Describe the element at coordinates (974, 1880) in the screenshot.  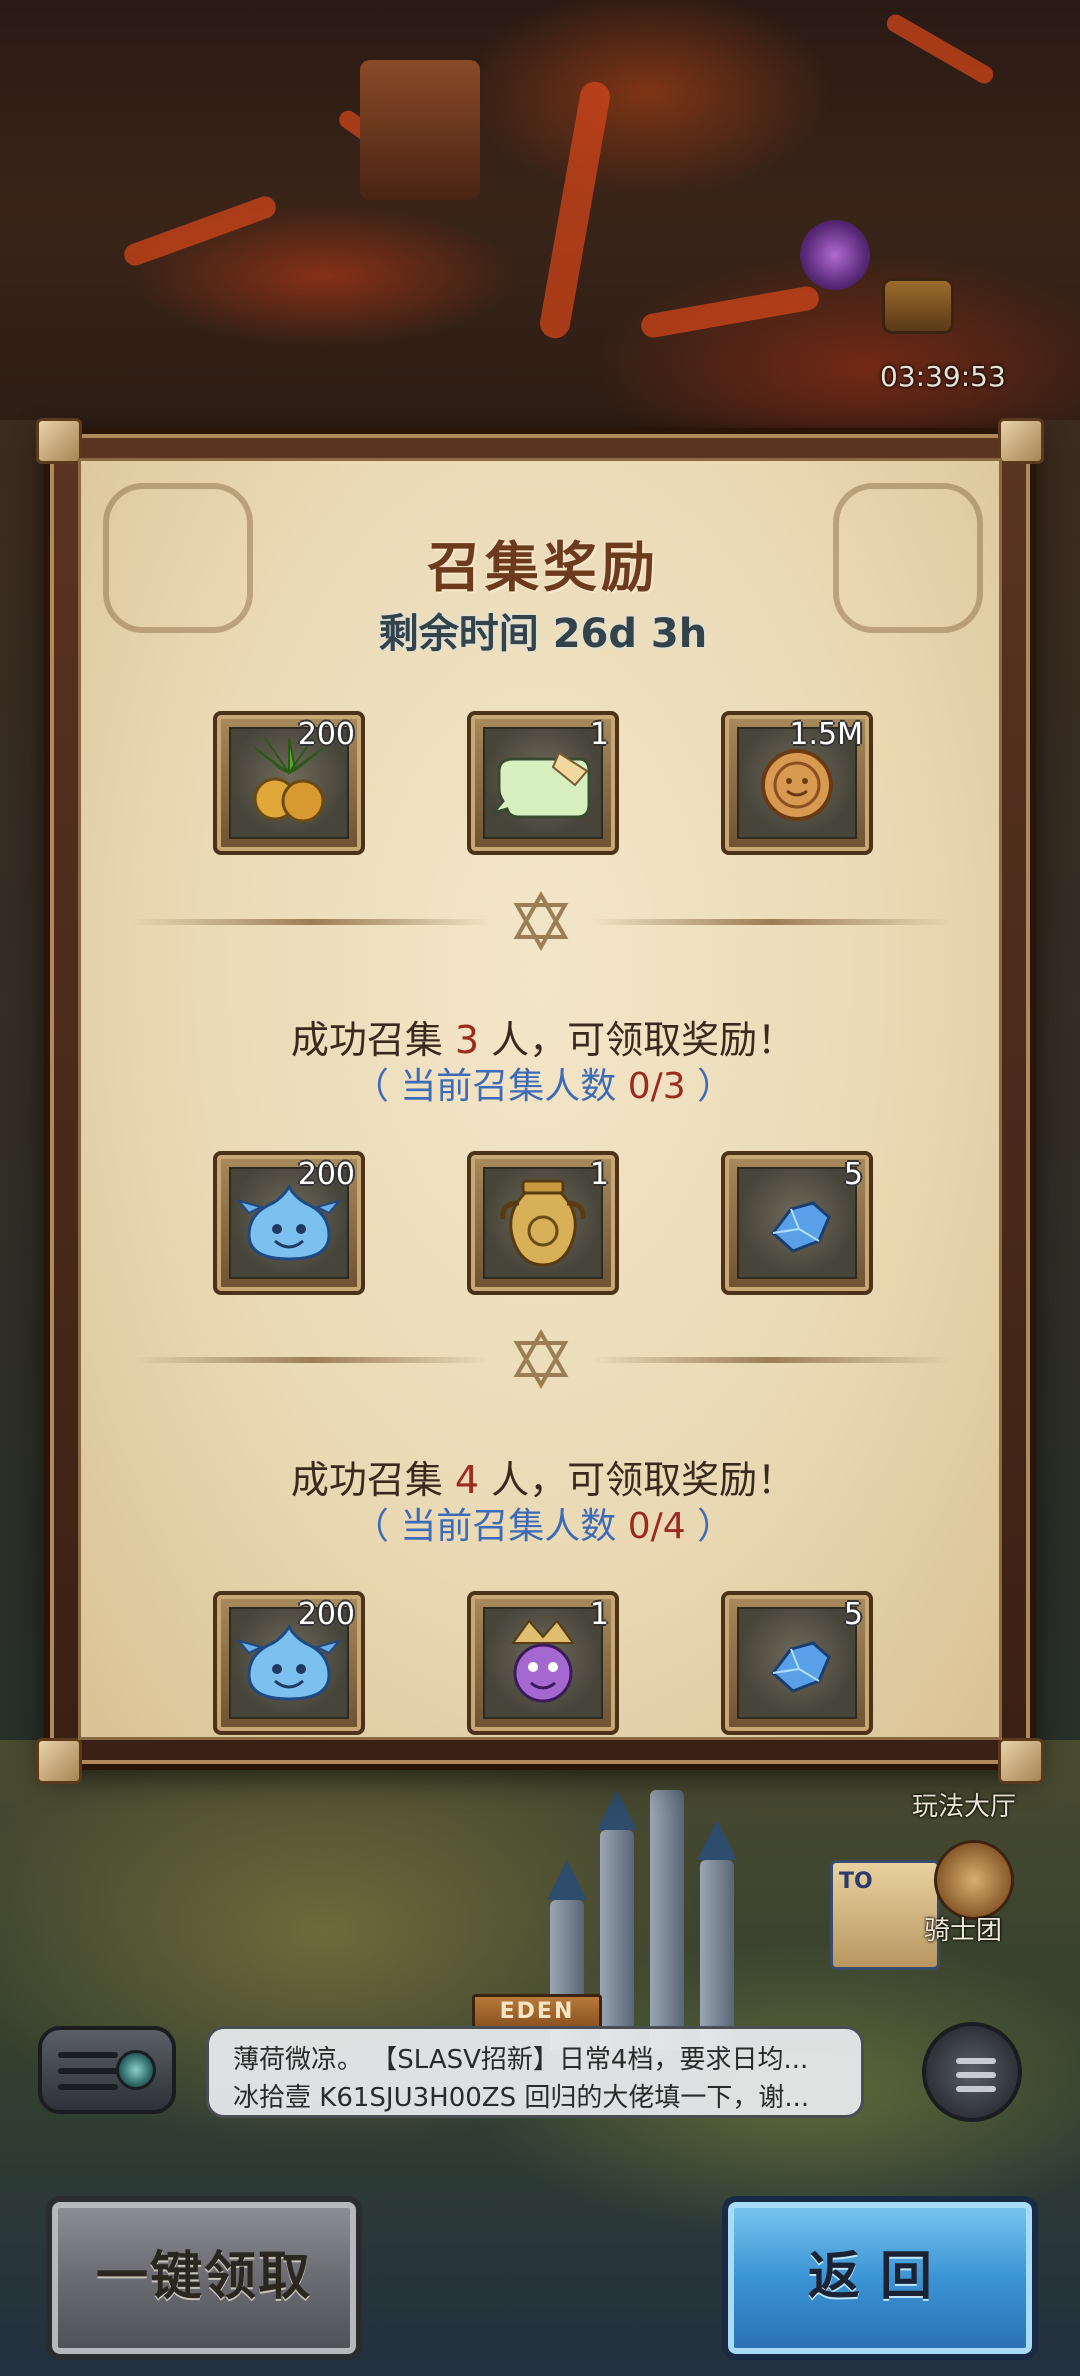
I see `knights-trophy-icon` at that location.